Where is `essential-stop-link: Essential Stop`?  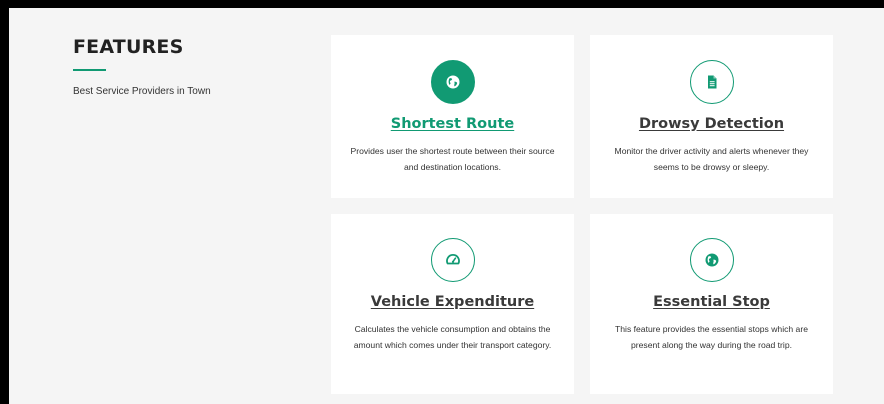 essential-stop-link: Essential Stop is located at coordinates (711, 302).